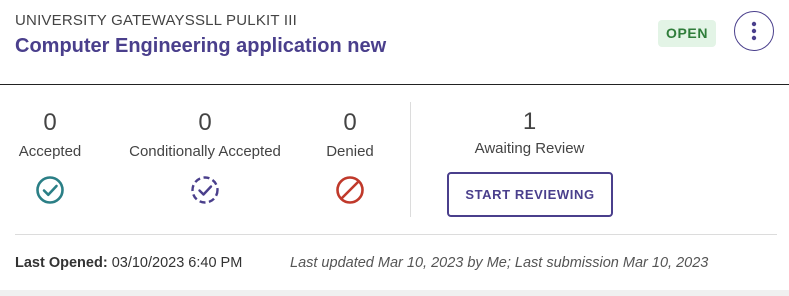 This screenshot has height=296, width=789. I want to click on application-title: Computer Engineering application new, so click(200, 46).